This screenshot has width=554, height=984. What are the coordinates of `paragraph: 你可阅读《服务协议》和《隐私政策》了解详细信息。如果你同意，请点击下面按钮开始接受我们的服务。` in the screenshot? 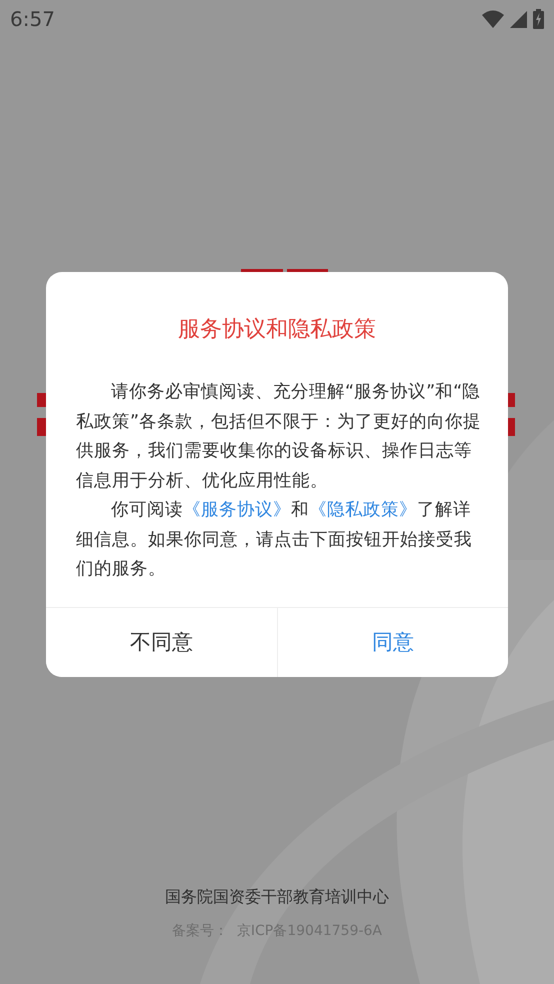 It's located at (274, 540).